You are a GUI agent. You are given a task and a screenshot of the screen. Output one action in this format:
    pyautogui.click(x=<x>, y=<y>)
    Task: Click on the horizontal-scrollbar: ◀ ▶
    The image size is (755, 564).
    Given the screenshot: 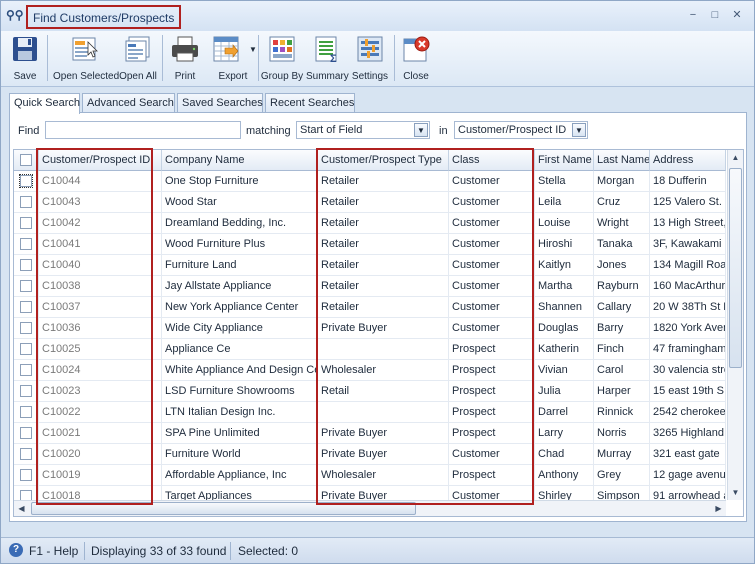 What is the action you would take?
    pyautogui.click(x=370, y=508)
    